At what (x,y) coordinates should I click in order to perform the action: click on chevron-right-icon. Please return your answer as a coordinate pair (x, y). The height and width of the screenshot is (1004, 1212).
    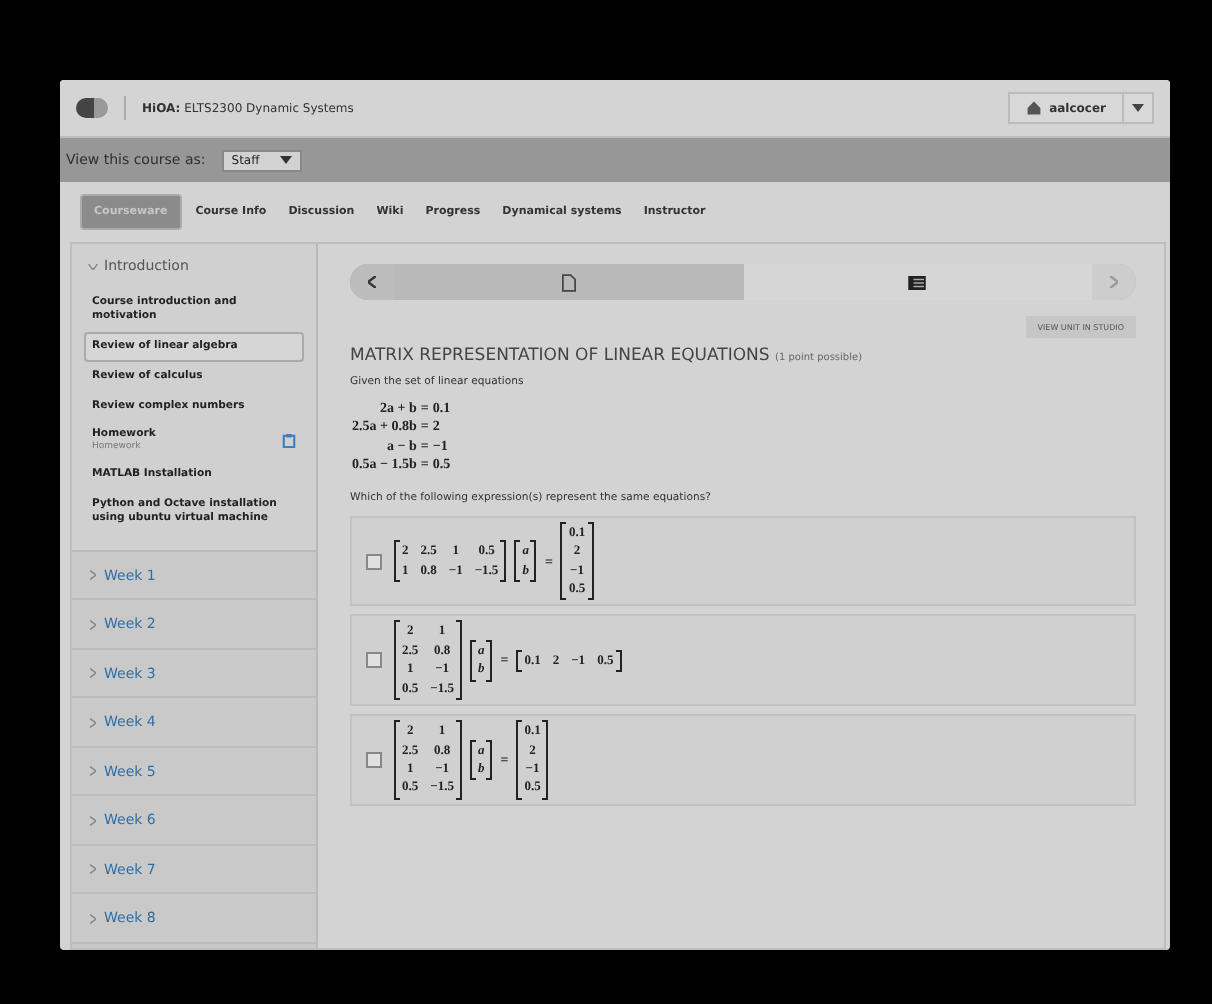
    Looking at the image, I should click on (1114, 282).